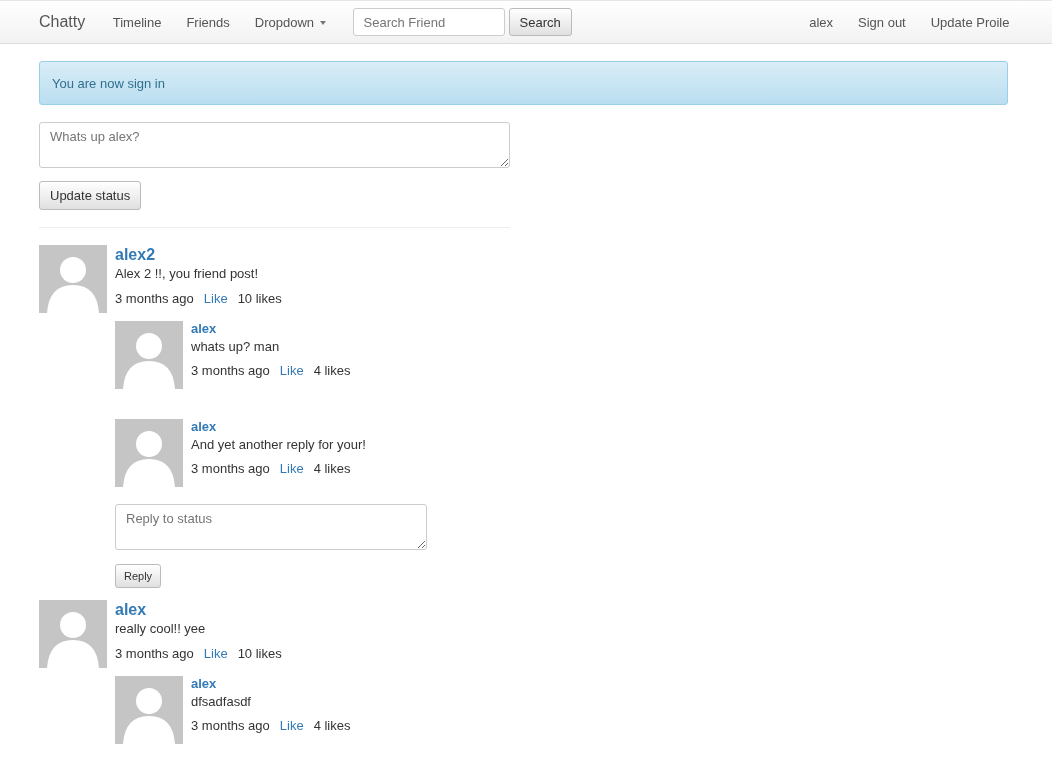 Image resolution: width=1052 pixels, height=759 pixels. What do you see at coordinates (821, 22) in the screenshot?
I see `nav-link: alex` at bounding box center [821, 22].